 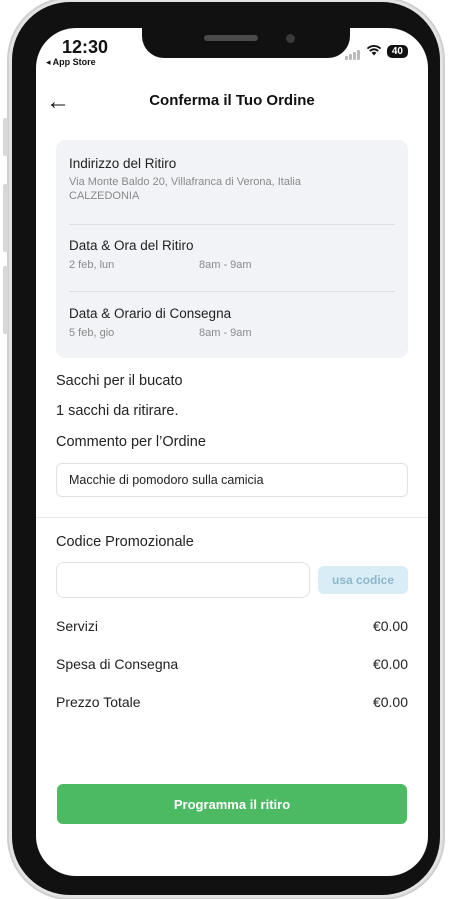 I want to click on status-time: 12:30, so click(x=85, y=47).